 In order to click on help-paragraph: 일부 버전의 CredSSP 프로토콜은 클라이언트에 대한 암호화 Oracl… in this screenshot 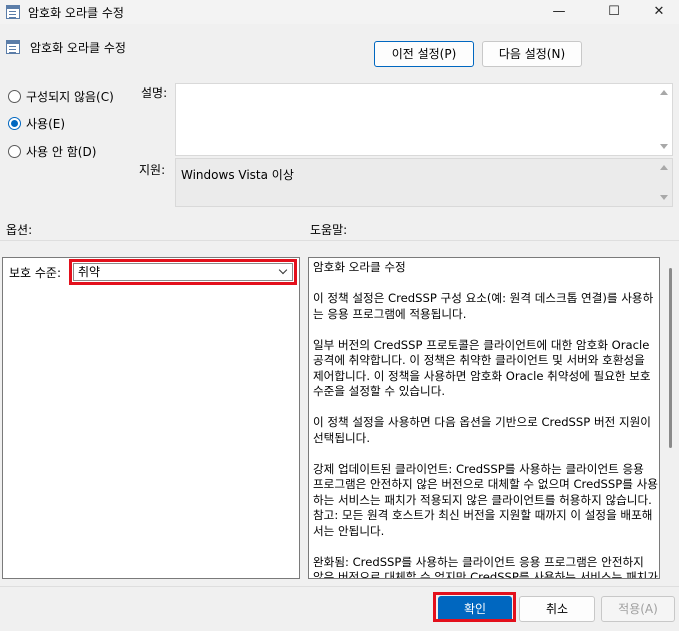, I will do `click(482, 368)`.